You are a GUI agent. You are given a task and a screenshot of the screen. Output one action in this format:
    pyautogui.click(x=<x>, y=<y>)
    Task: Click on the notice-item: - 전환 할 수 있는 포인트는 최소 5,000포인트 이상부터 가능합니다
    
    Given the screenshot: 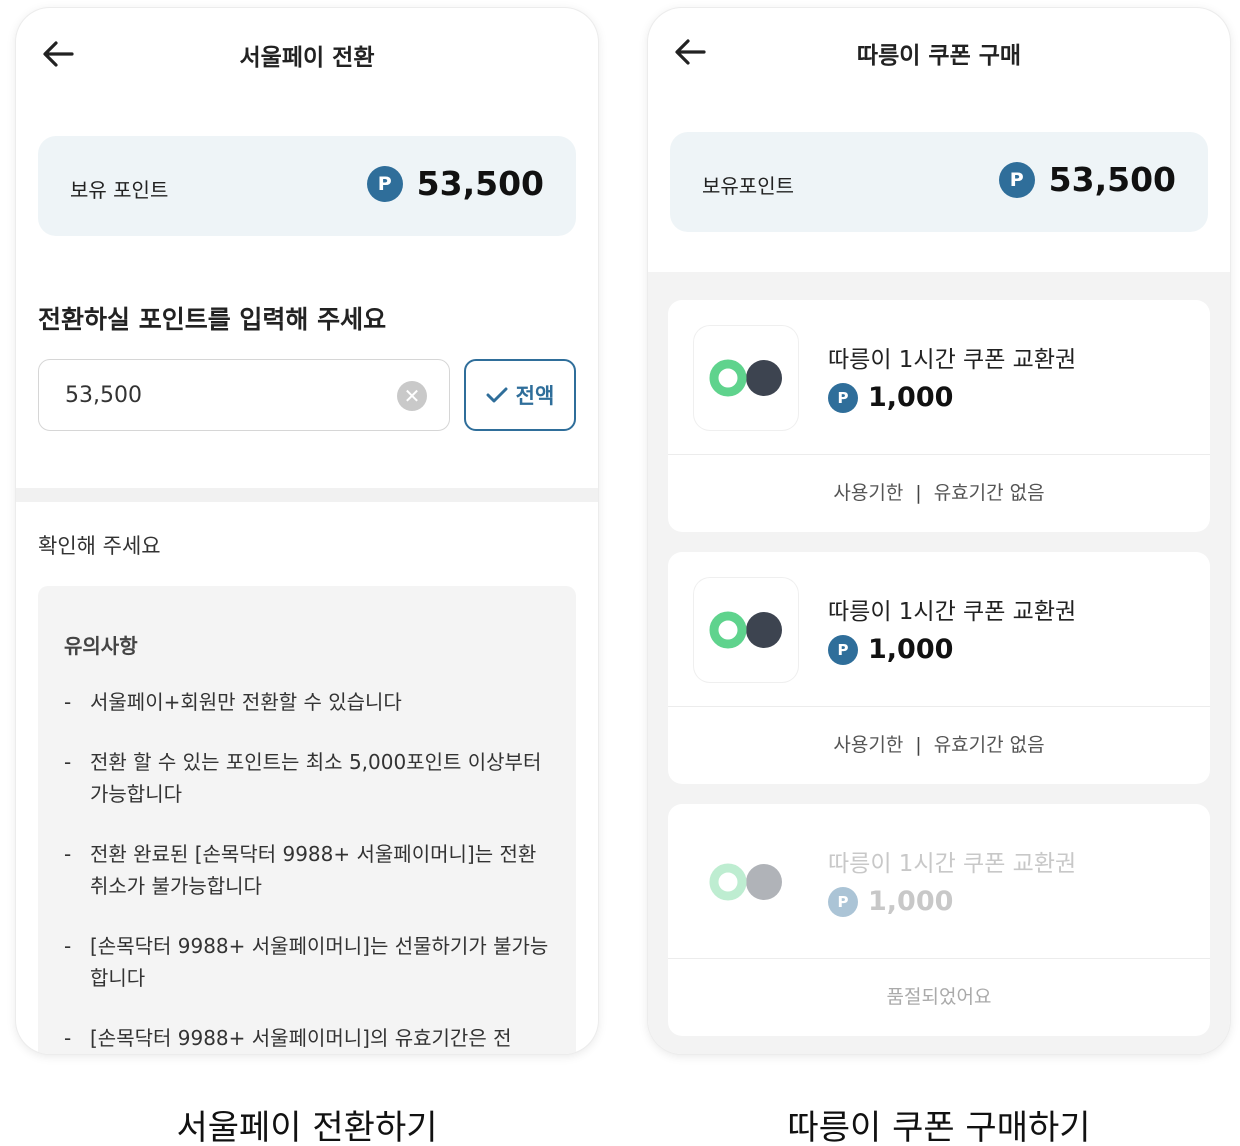 What is the action you would take?
    pyautogui.click(x=307, y=778)
    